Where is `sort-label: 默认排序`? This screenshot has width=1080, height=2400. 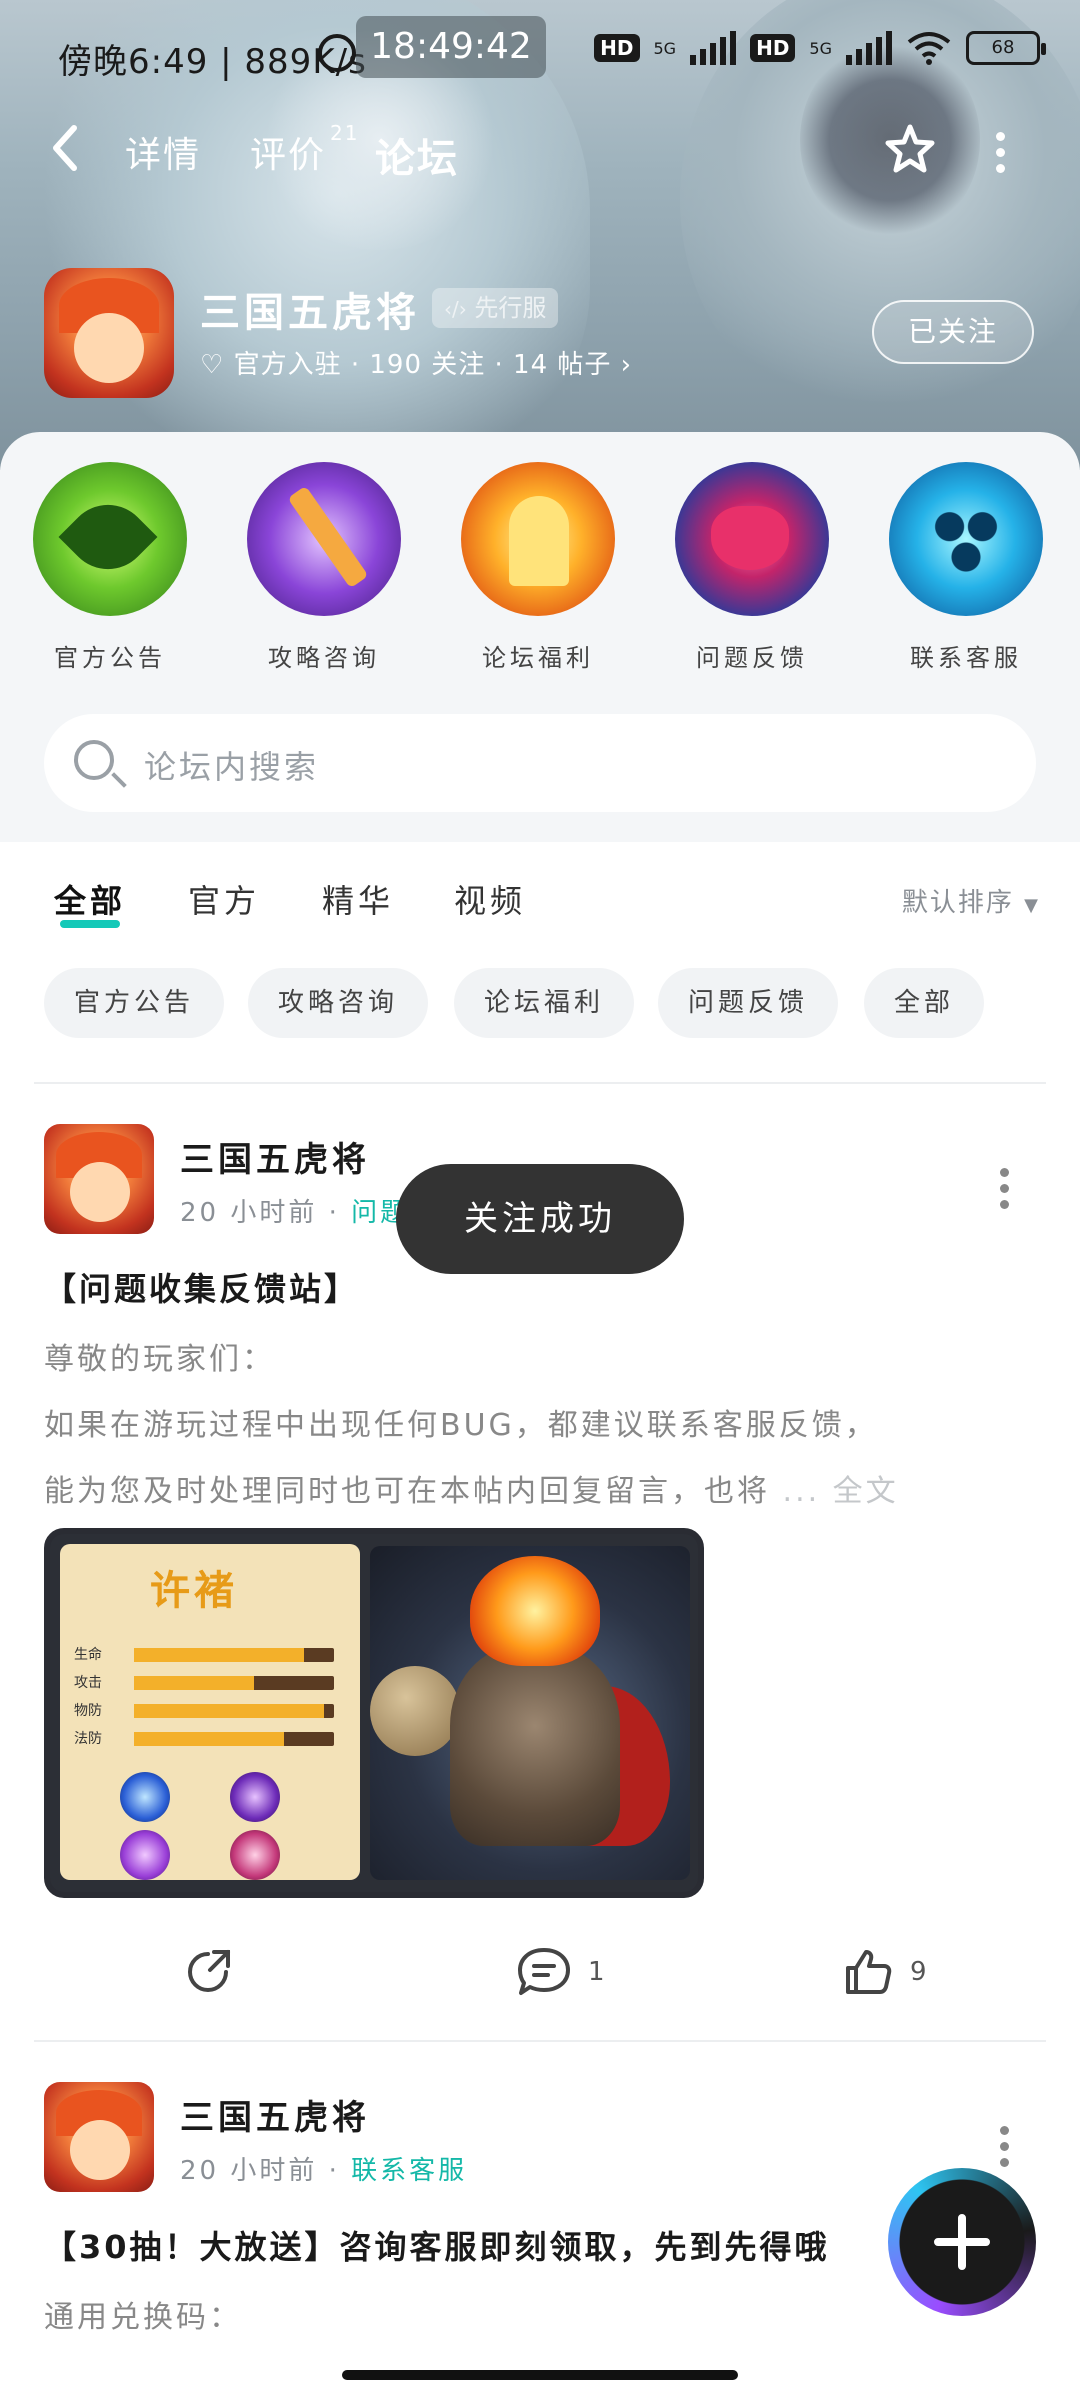 sort-label: 默认排序 is located at coordinates (957, 903).